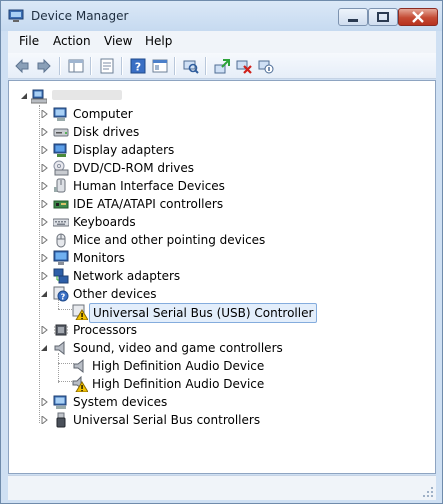 This screenshot has width=443, height=504. What do you see at coordinates (158, 41) in the screenshot?
I see `menu-help: Help` at bounding box center [158, 41].